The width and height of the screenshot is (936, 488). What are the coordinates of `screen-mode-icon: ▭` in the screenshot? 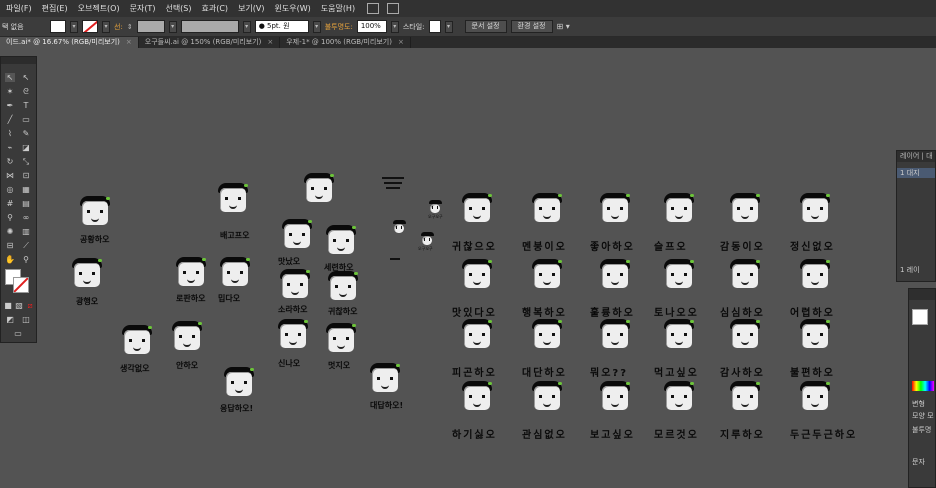 It's located at (18, 333).